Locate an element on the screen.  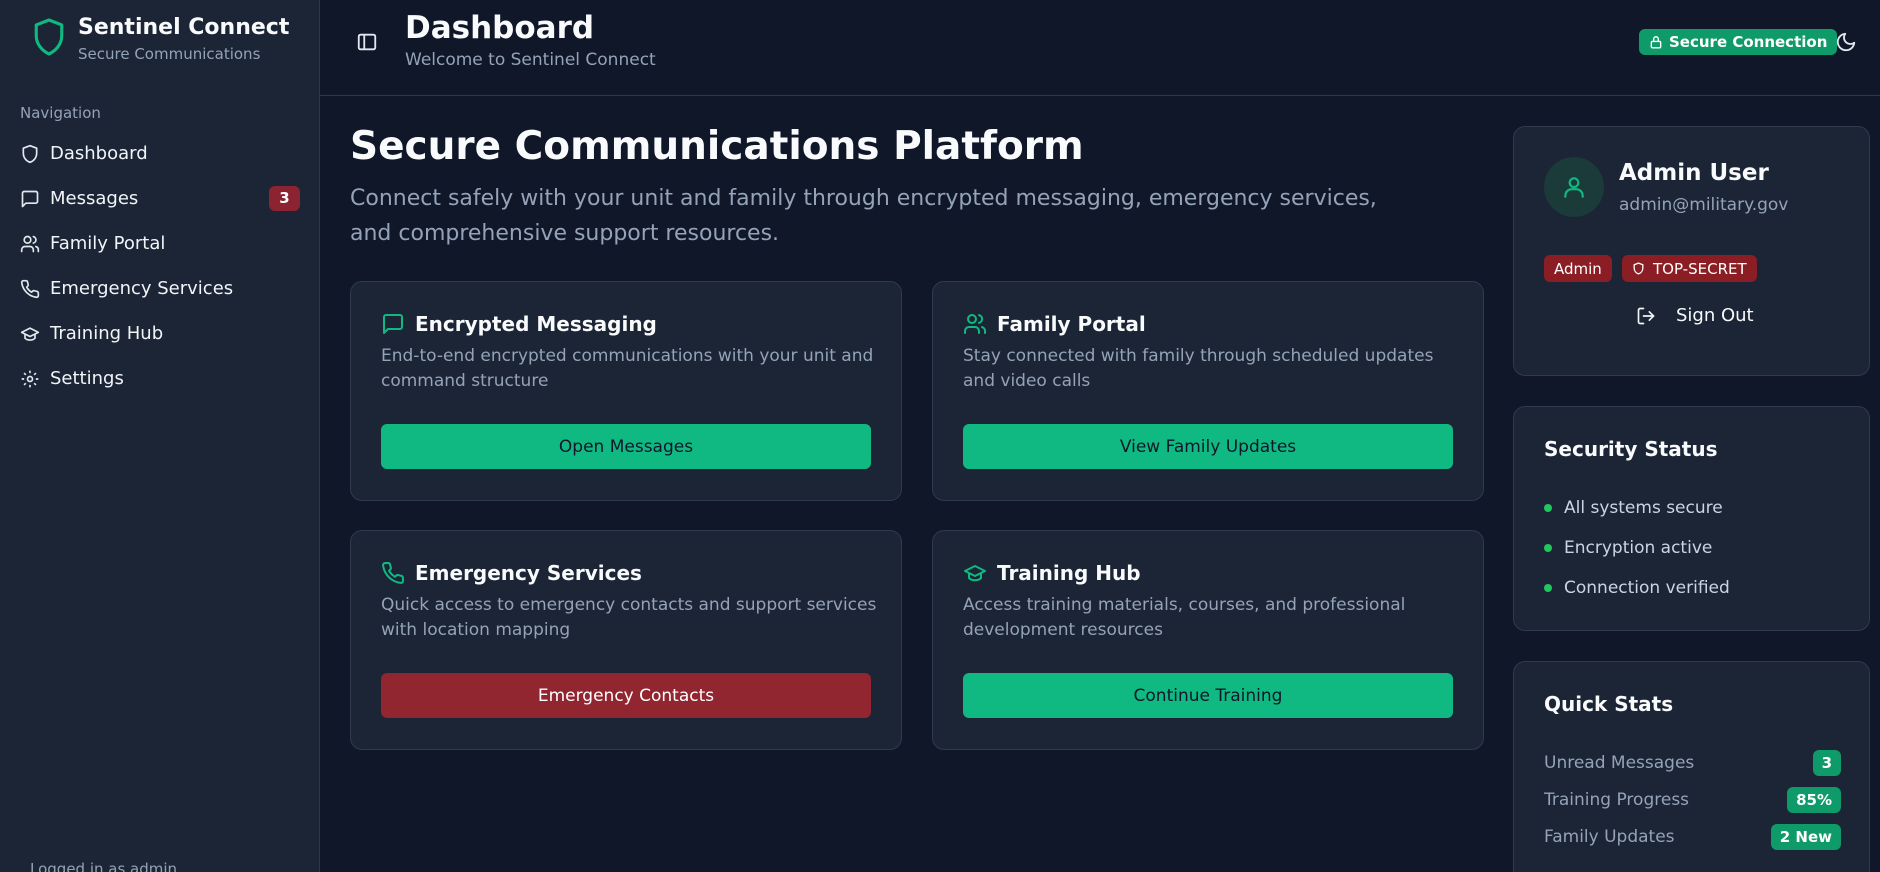
secure-connection-badge: Secure Connection is located at coordinates (1738, 42).